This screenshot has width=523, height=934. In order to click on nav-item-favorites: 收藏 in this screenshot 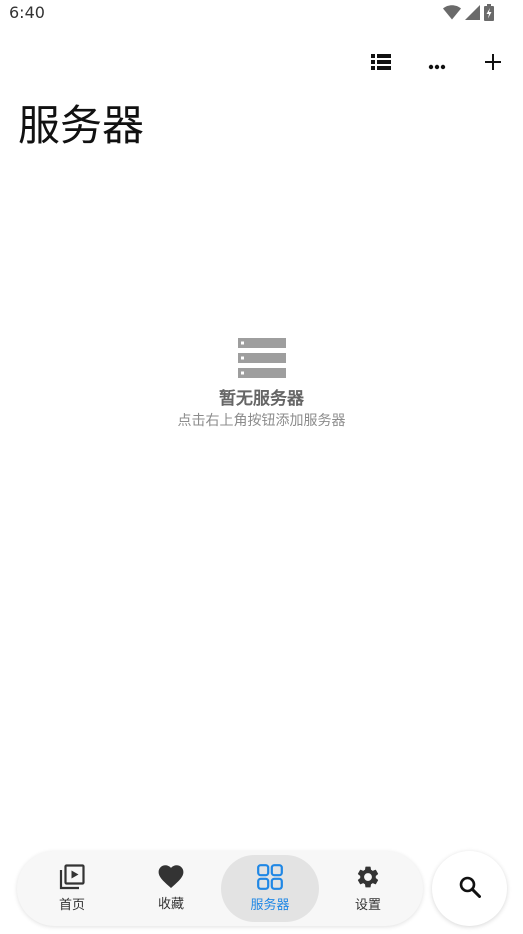, I will do `click(171, 888)`.